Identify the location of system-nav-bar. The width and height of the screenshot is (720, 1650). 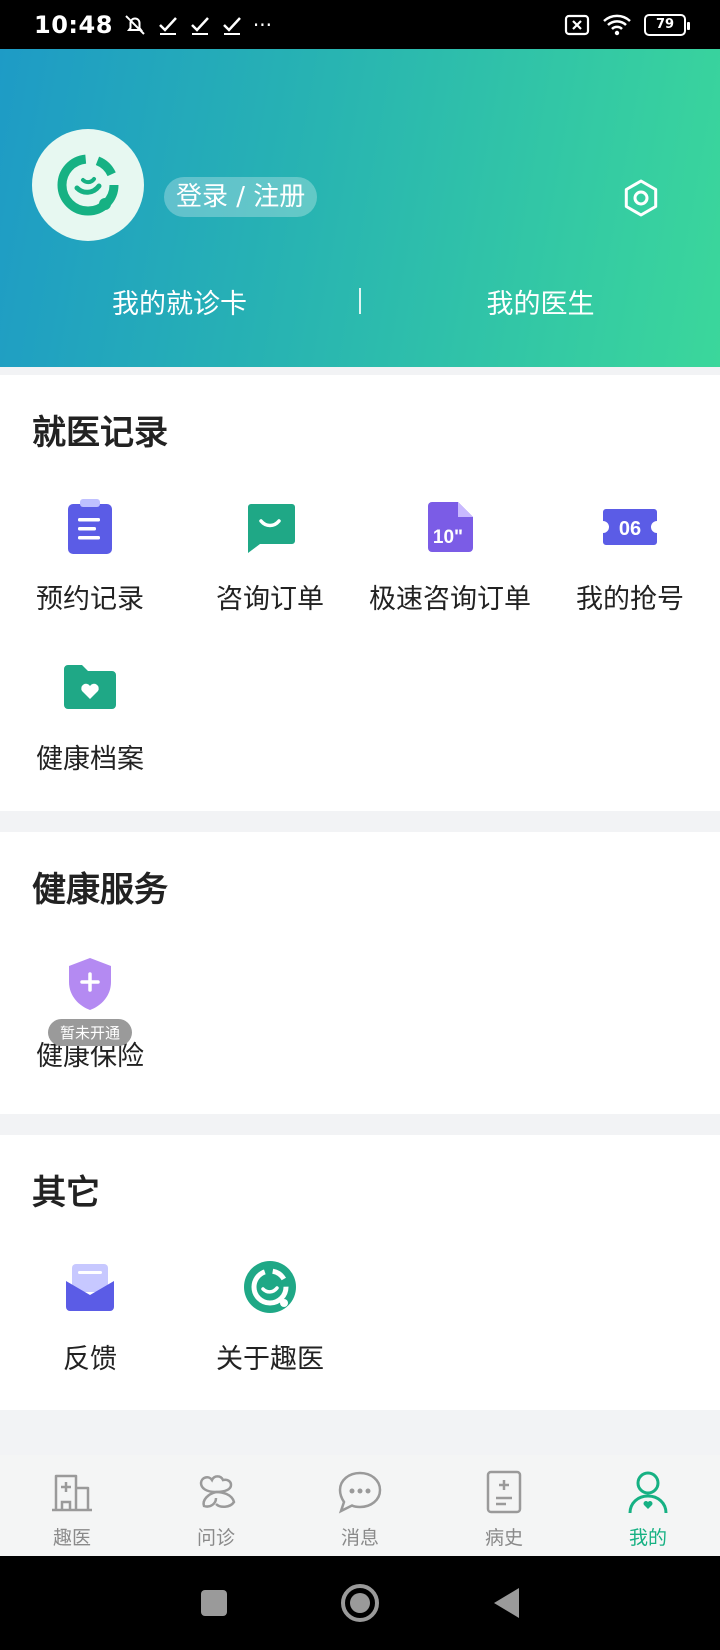
(360, 1603).